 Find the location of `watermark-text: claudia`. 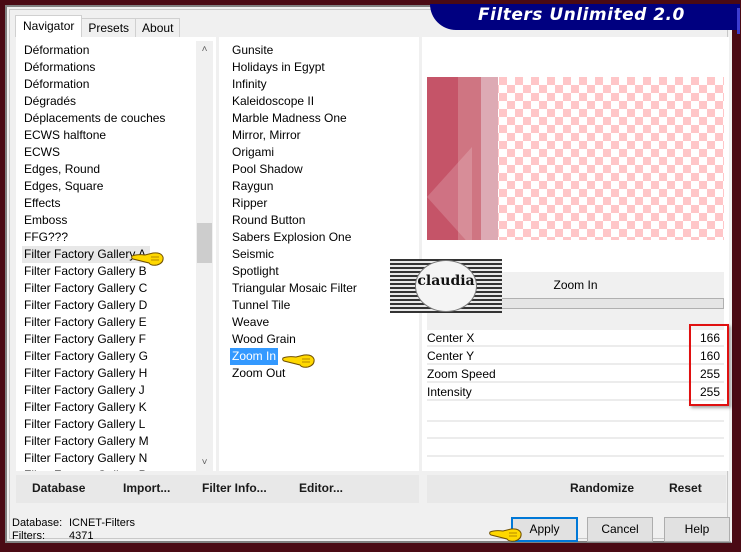

watermark-text: claudia is located at coordinates (446, 281).